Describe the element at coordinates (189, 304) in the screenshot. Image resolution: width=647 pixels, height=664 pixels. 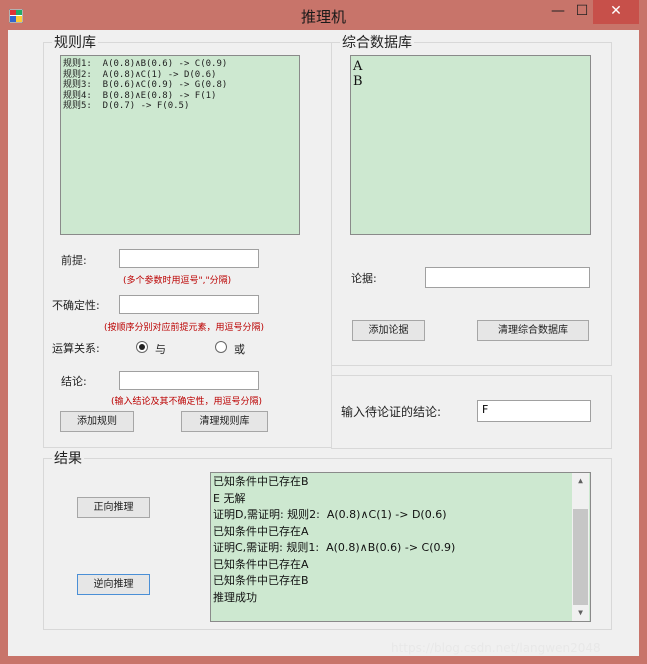
I see `uncertainty-input` at that location.